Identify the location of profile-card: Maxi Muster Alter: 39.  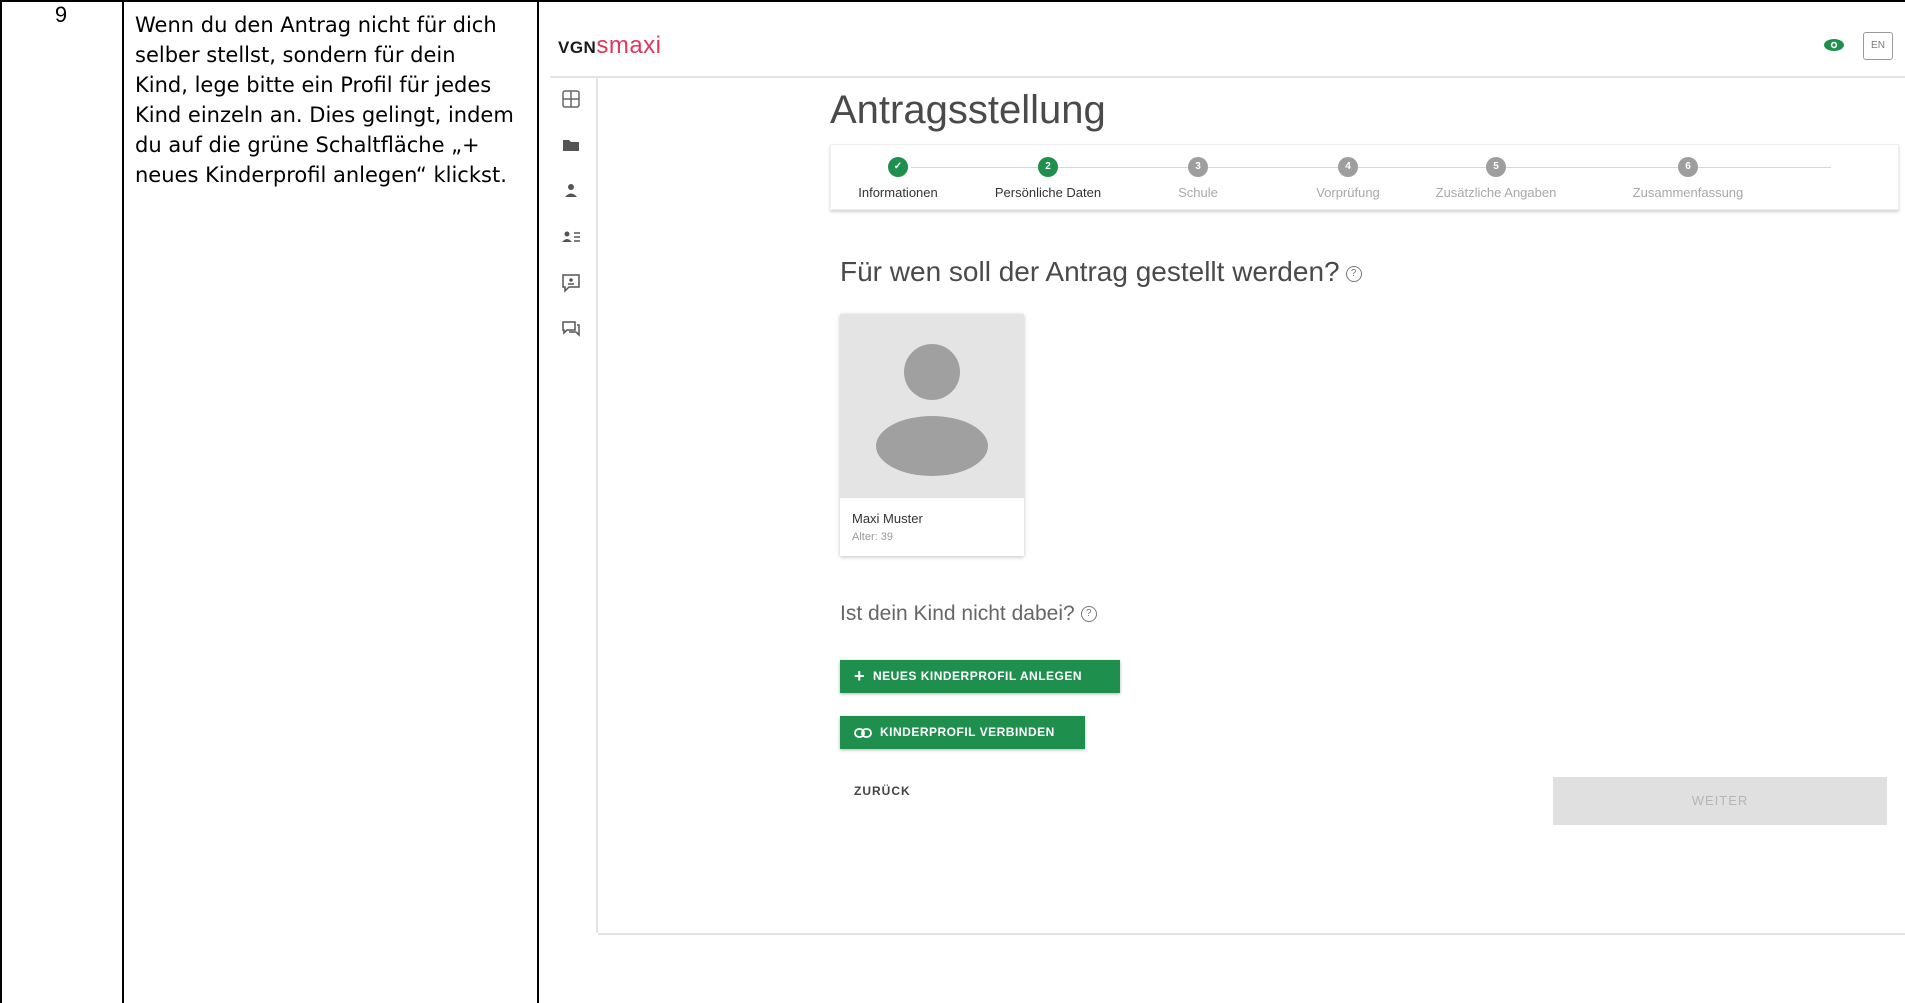
(932, 435).